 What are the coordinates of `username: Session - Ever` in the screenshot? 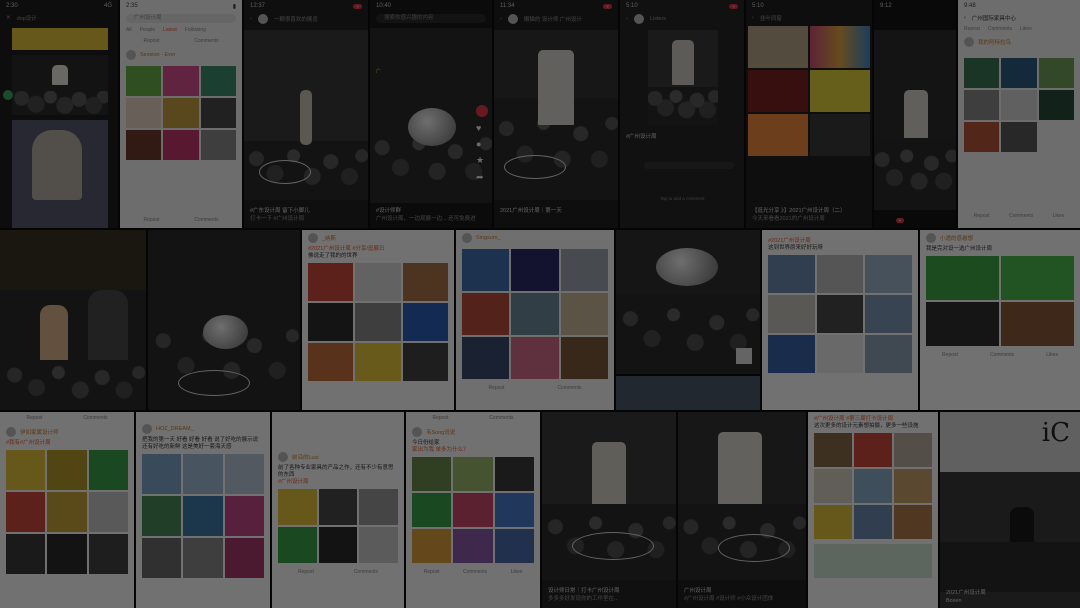 It's located at (158, 55).